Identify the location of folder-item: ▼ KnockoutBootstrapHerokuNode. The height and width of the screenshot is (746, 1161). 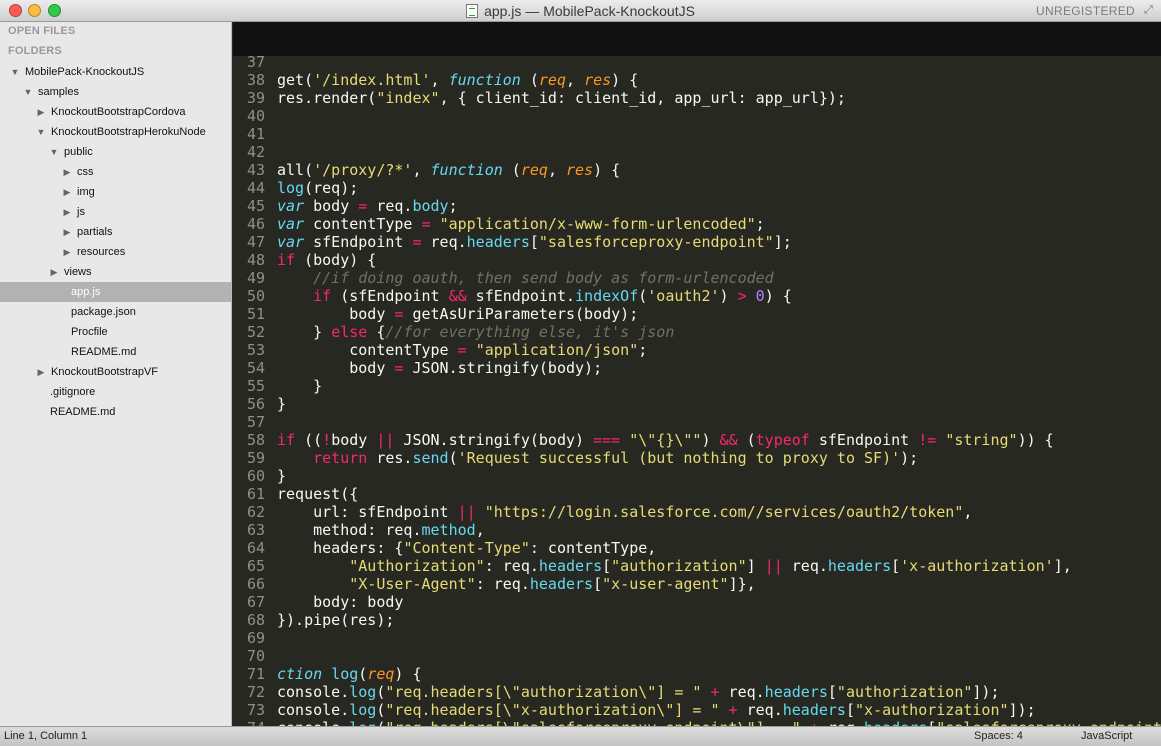
(115, 132).